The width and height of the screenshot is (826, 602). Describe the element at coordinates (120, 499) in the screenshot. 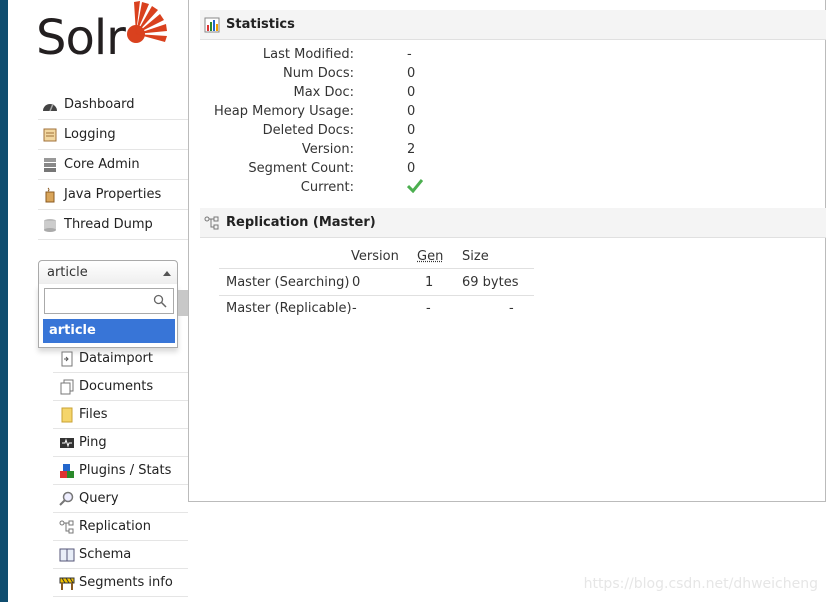

I see `core-nav-query: Query` at that location.